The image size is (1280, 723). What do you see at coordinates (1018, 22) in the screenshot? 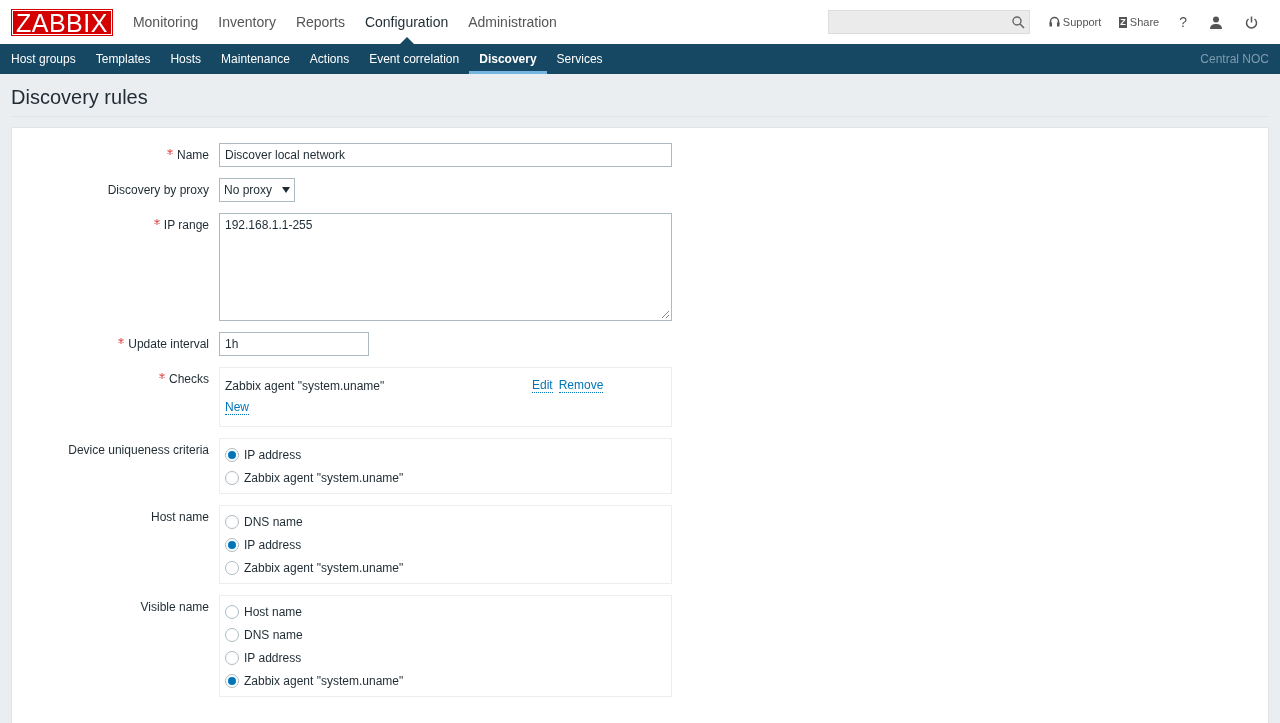
I see `search-icon` at bounding box center [1018, 22].